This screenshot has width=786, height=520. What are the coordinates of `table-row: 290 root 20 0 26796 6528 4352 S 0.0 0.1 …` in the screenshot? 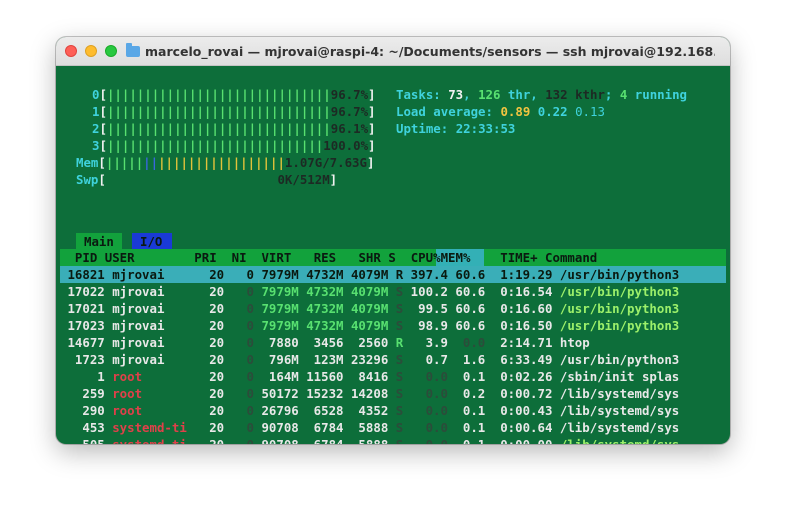 It's located at (369, 410).